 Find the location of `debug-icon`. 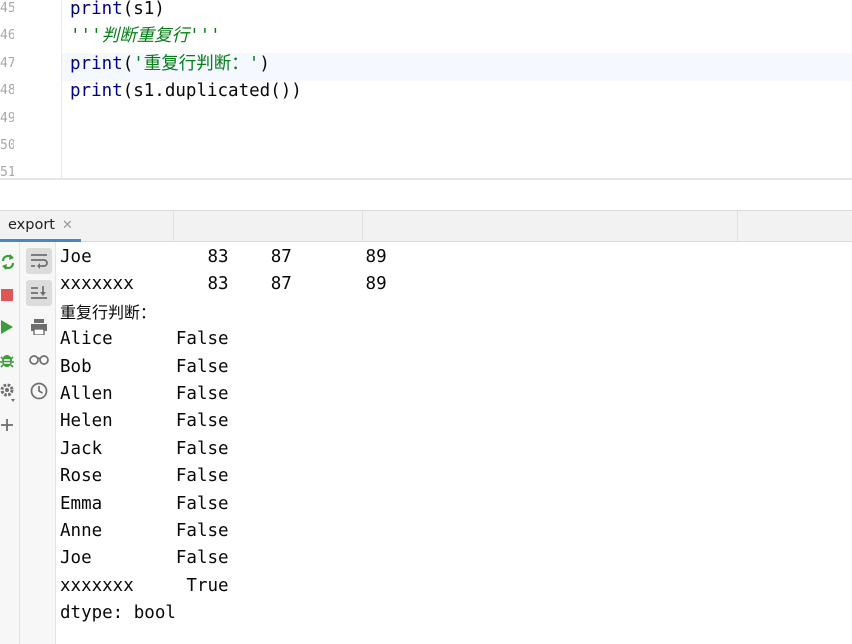

debug-icon is located at coordinates (7, 360).